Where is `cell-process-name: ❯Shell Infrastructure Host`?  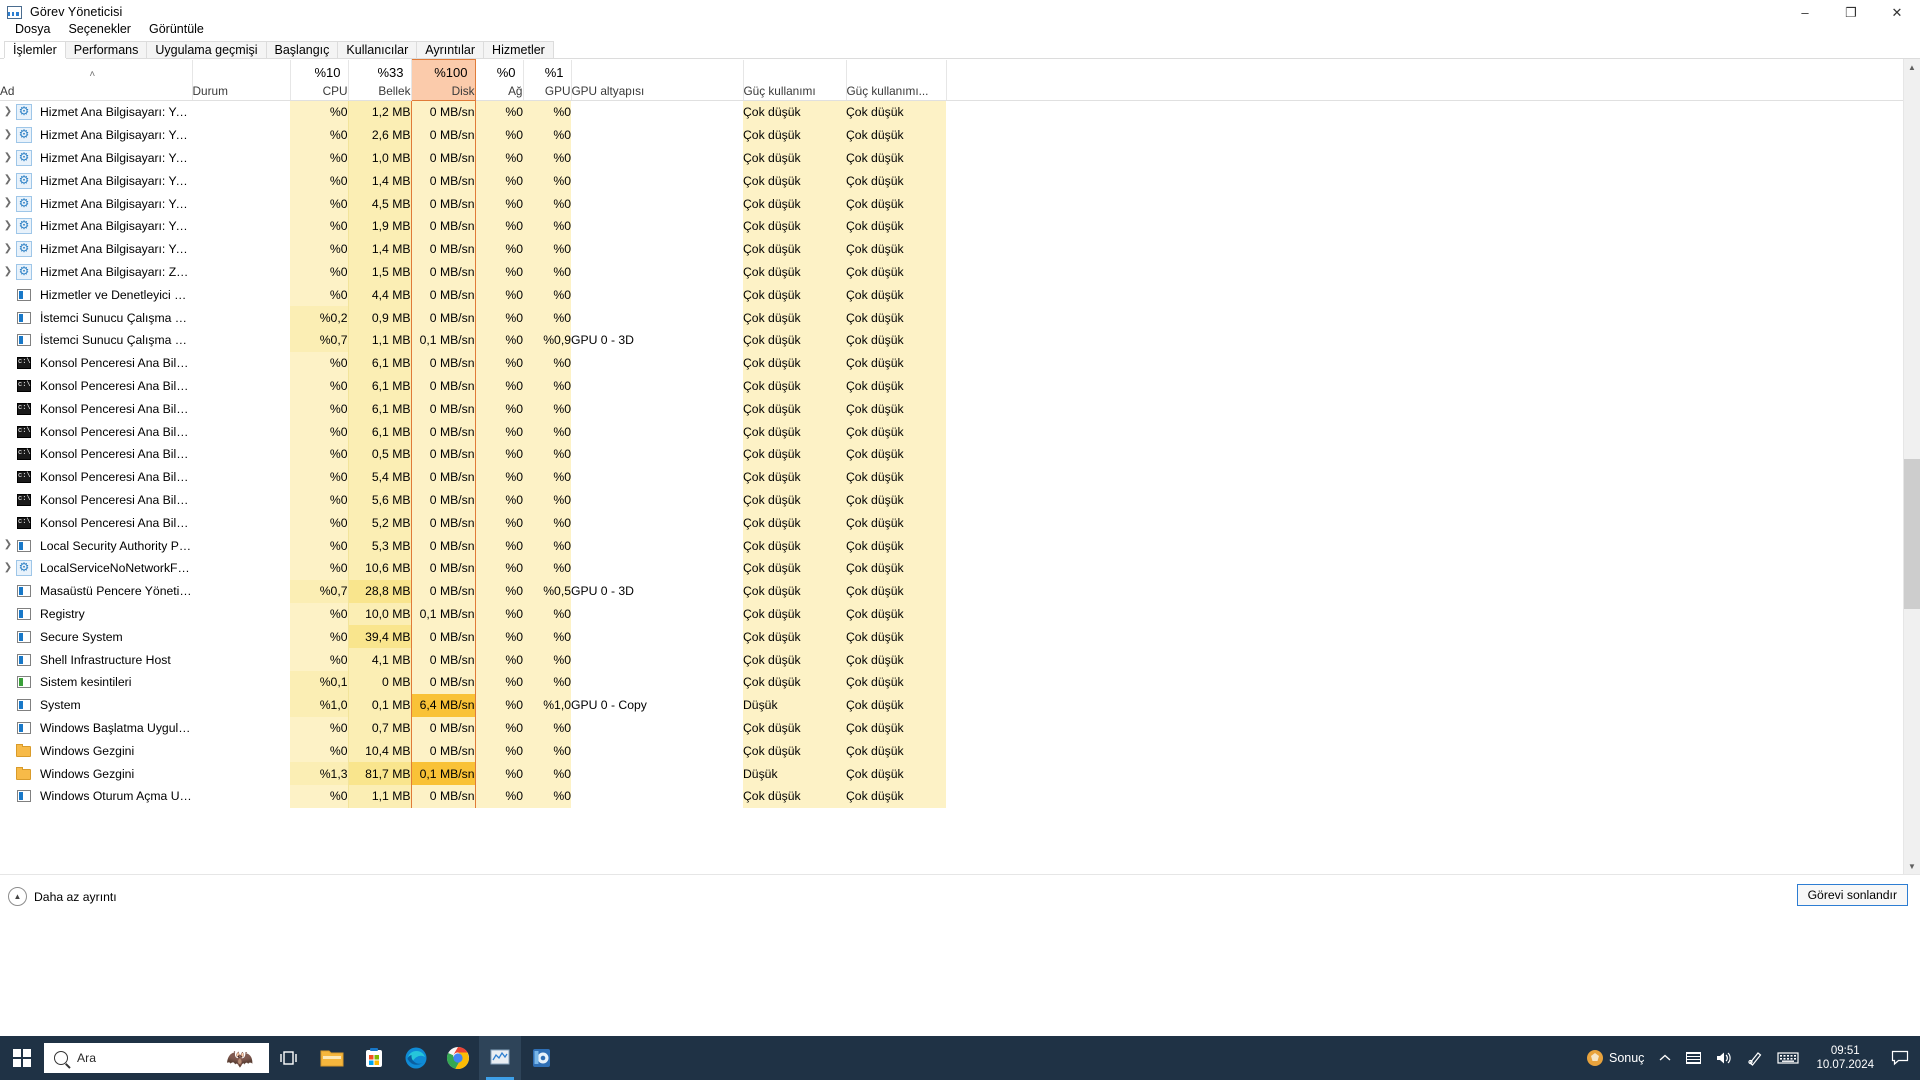 cell-process-name: ❯Shell Infrastructure Host is located at coordinates (96, 659).